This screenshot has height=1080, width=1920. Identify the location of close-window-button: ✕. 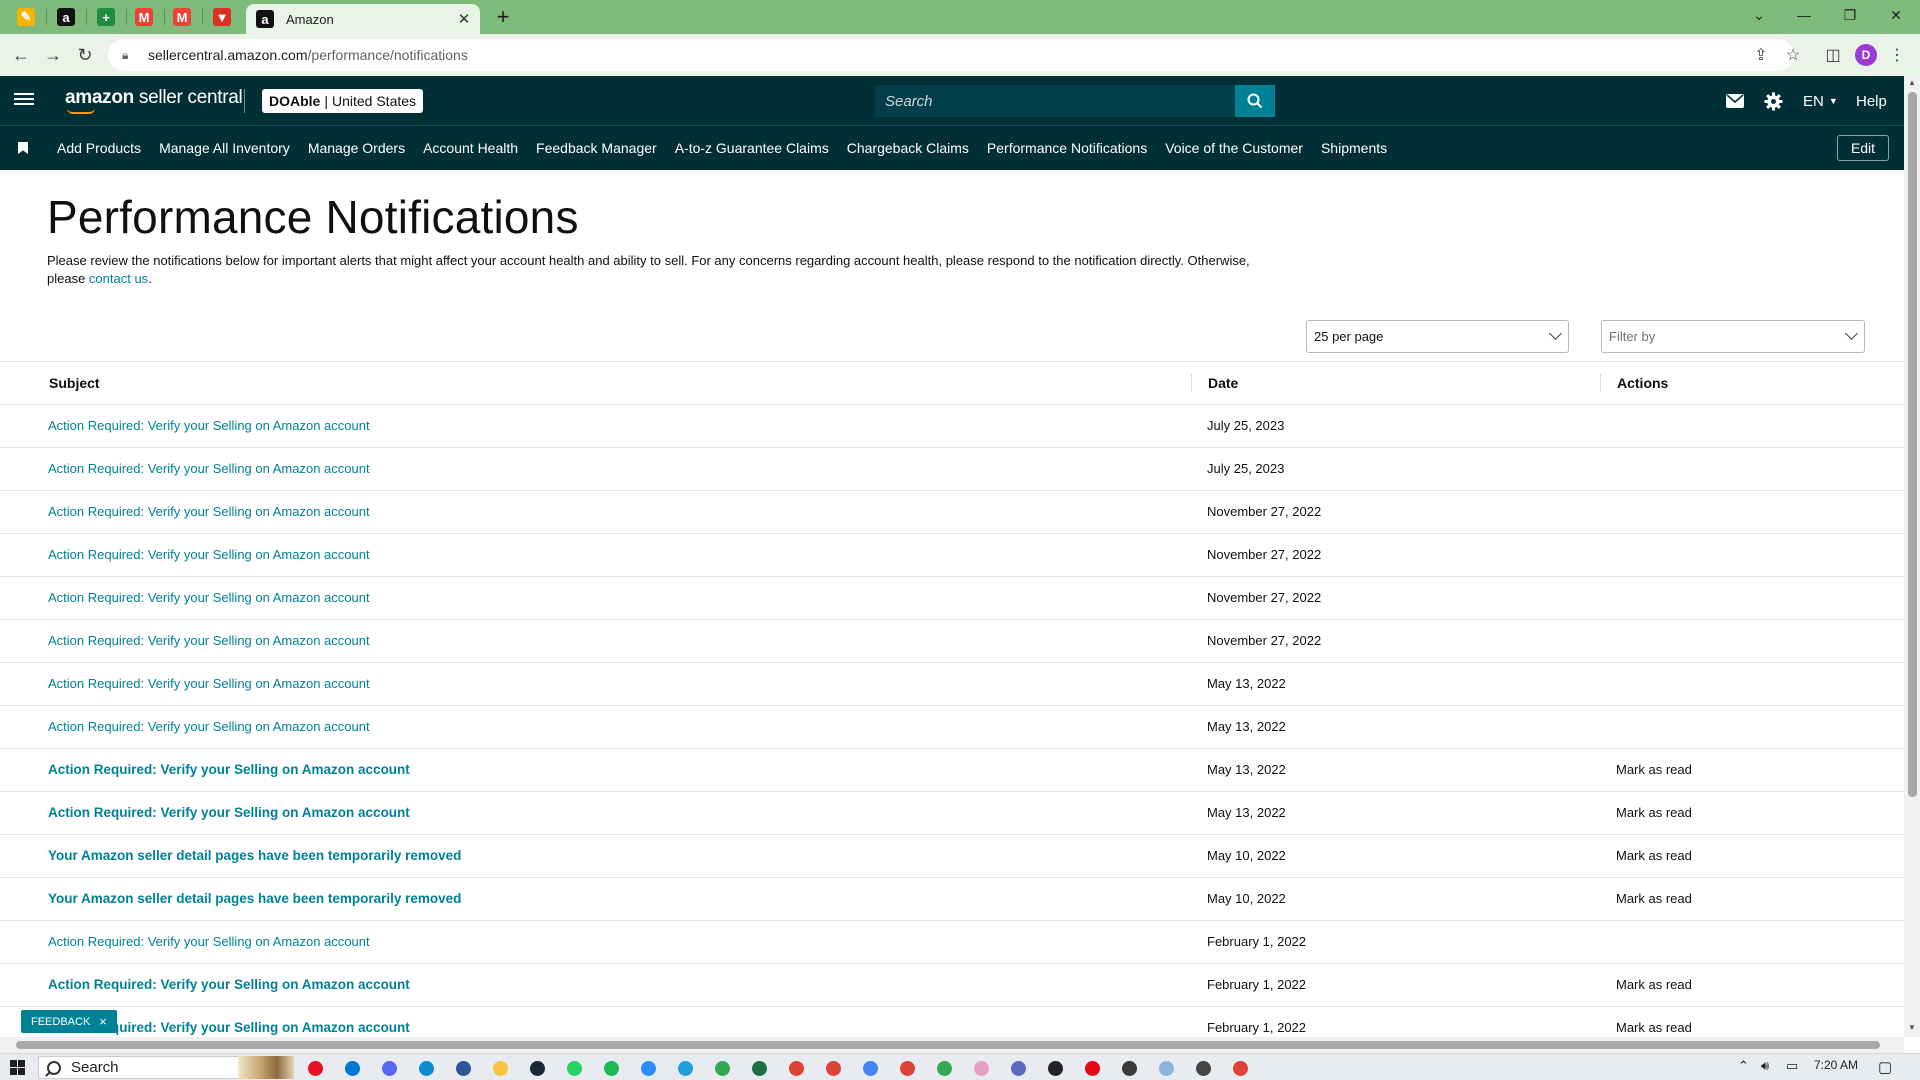
(1896, 15).